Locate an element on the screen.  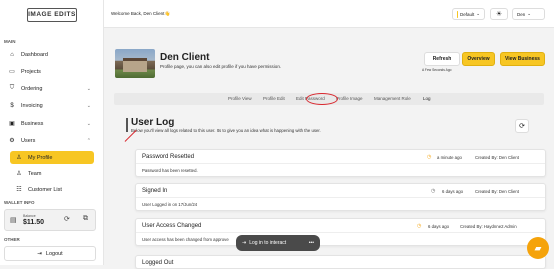
log-entry-author: Created By: Haydnne2 Admin is located at coordinates (488, 226).